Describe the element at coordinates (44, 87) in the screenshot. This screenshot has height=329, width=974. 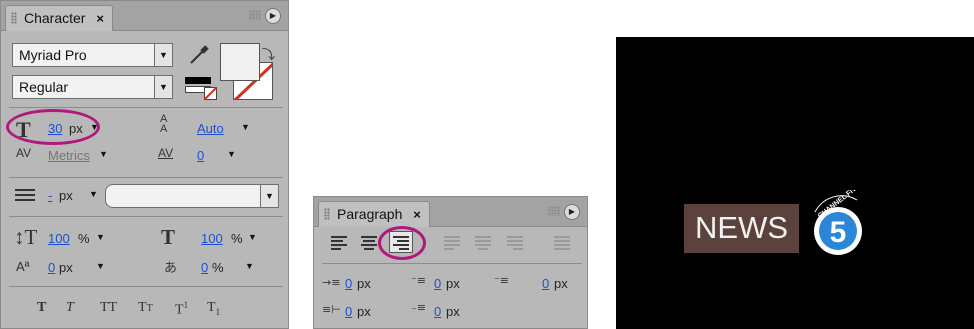
I see `font-style-value: Regular` at that location.